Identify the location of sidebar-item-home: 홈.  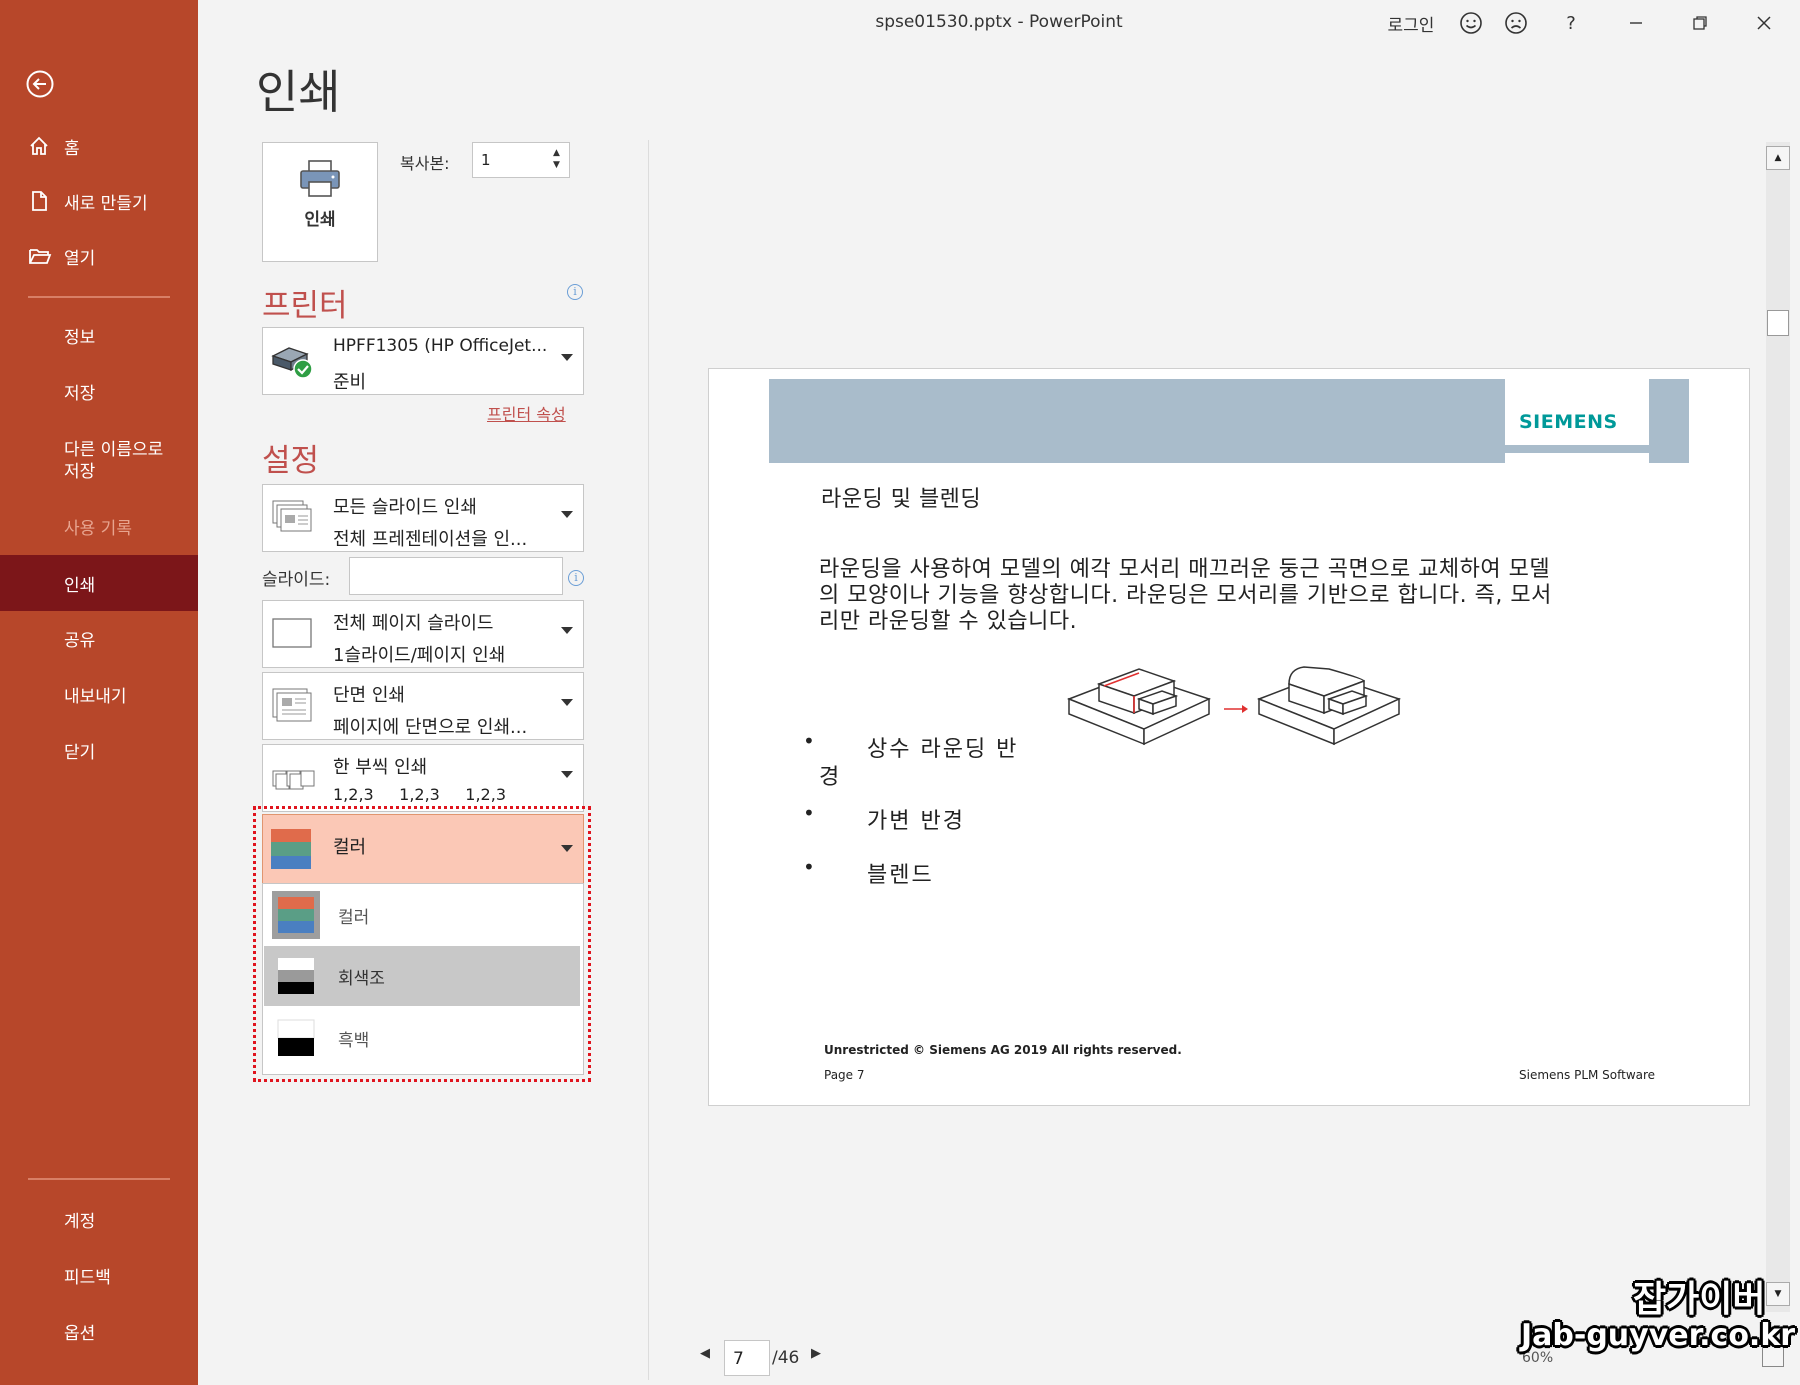
(99, 146).